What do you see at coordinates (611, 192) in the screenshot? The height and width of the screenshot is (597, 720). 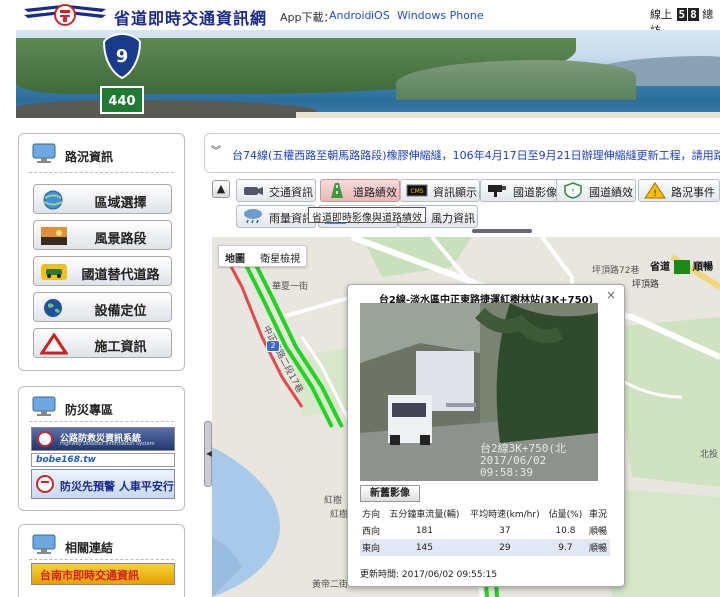 I see `layer-label: 國道績效` at bounding box center [611, 192].